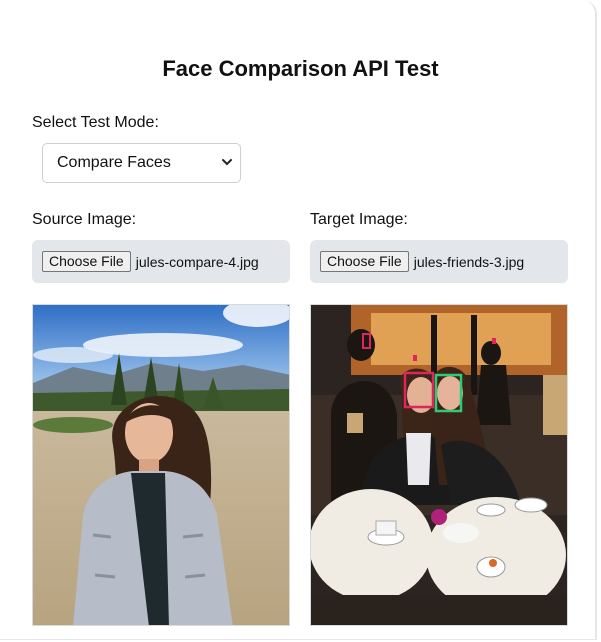 The image size is (601, 642). Describe the element at coordinates (469, 261) in the screenshot. I see `target-filename: jules-friends-3.jpg` at that location.